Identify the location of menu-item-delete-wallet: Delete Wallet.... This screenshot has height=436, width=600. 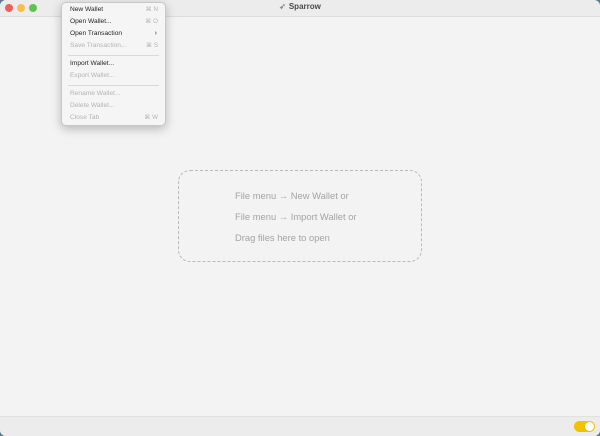
(114, 106).